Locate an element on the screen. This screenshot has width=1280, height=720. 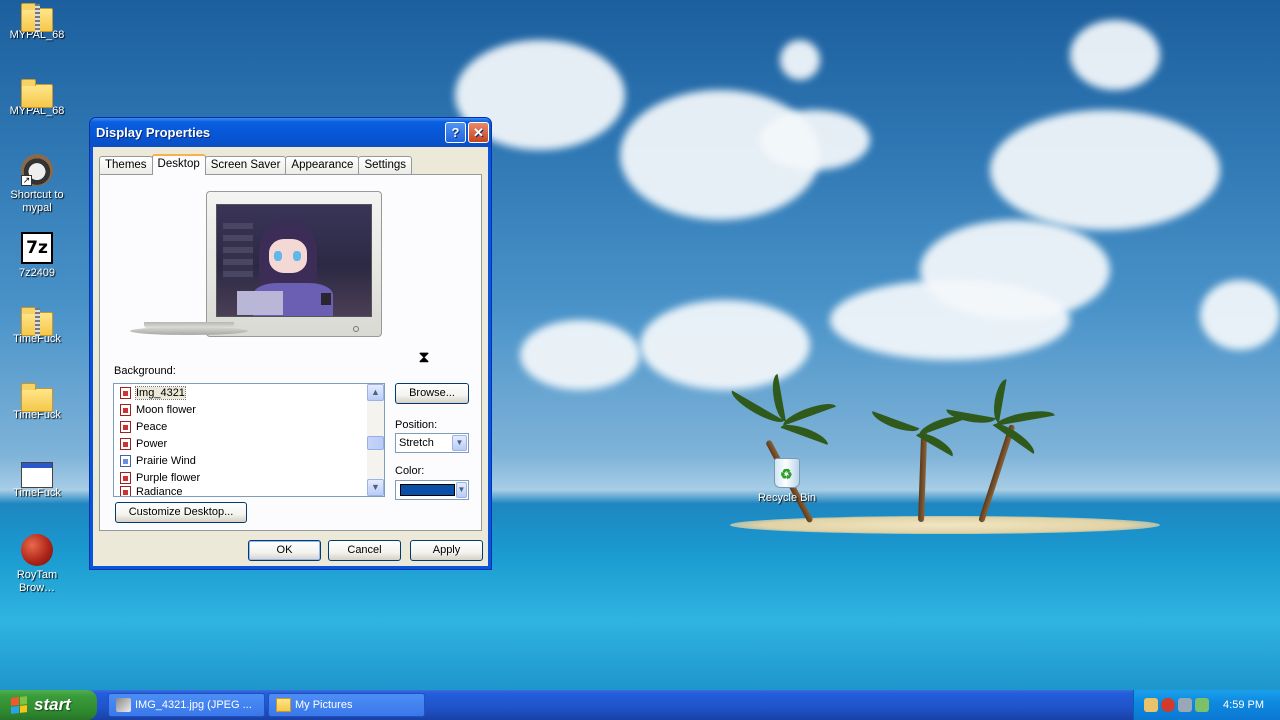
desktop-icon-mypal-folder: MYPAL_68 is located at coordinates (37, 98).